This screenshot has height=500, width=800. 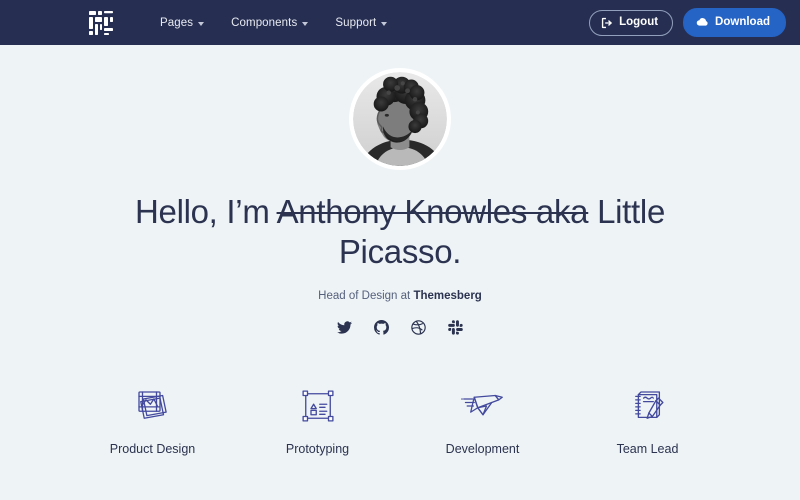 I want to click on logout-button: Logout, so click(x=631, y=22).